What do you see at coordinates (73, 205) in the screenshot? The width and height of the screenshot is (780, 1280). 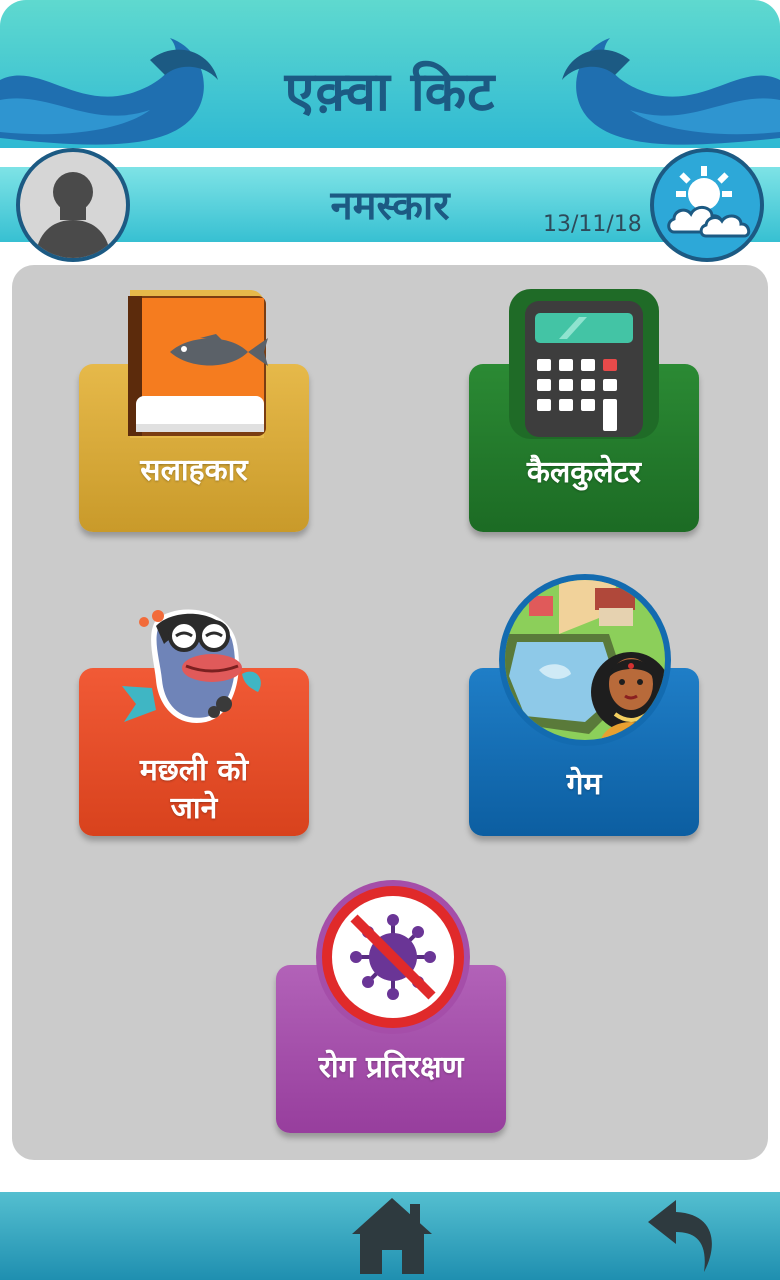 I see `user-avatar-icon` at bounding box center [73, 205].